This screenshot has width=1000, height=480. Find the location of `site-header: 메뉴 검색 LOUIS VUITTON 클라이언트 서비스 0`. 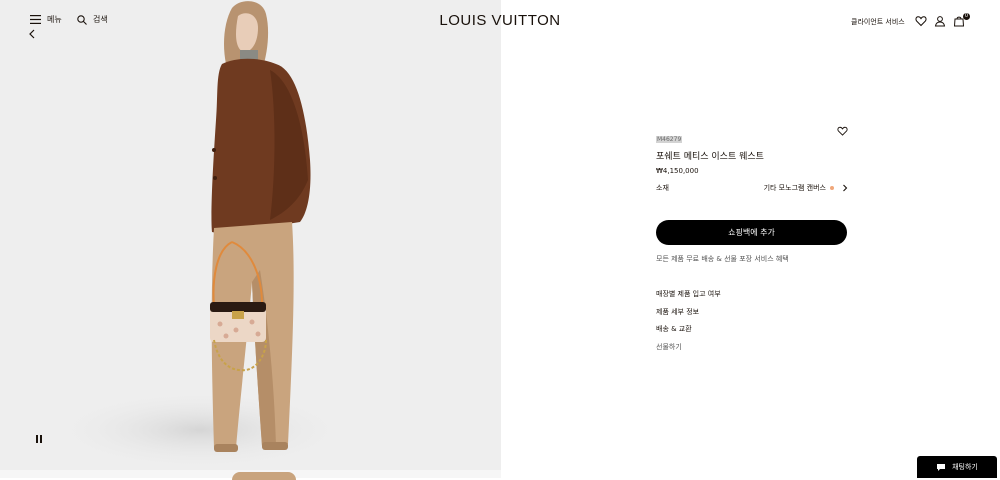

site-header: 메뉴 검색 LOUIS VUITTON 클라이언트 서비스 0 is located at coordinates (500, 21).